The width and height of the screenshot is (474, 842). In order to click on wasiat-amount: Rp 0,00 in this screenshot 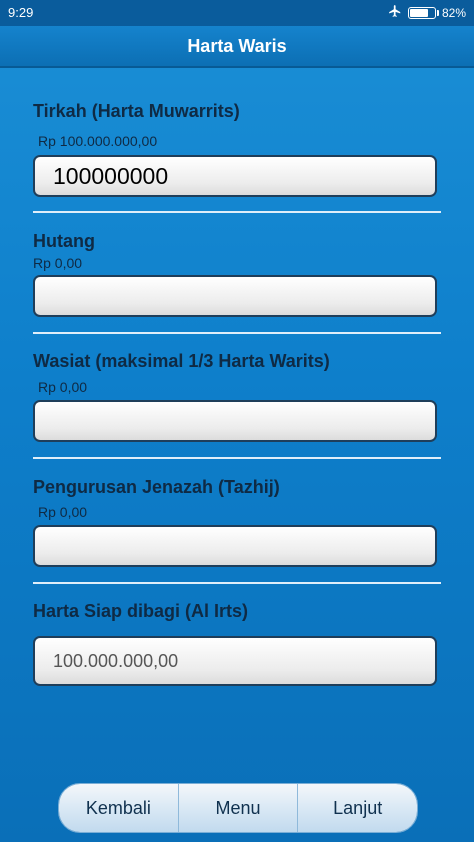, I will do `click(63, 387)`.